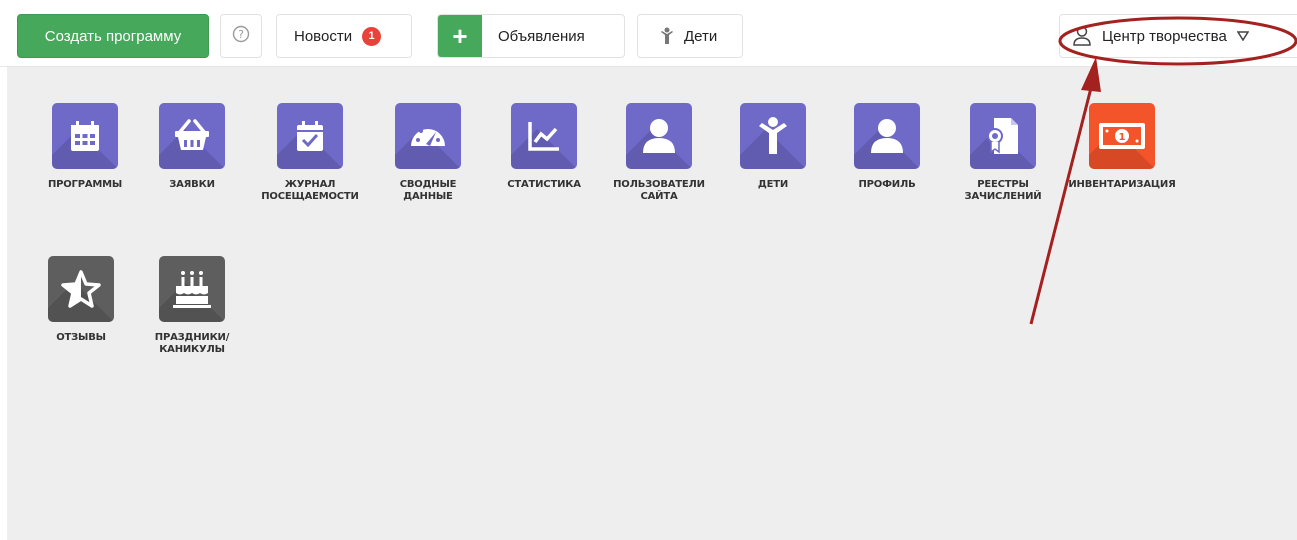  What do you see at coordinates (85, 184) in the screenshot?
I see `tile-label: ПРОГРАММЫ` at bounding box center [85, 184].